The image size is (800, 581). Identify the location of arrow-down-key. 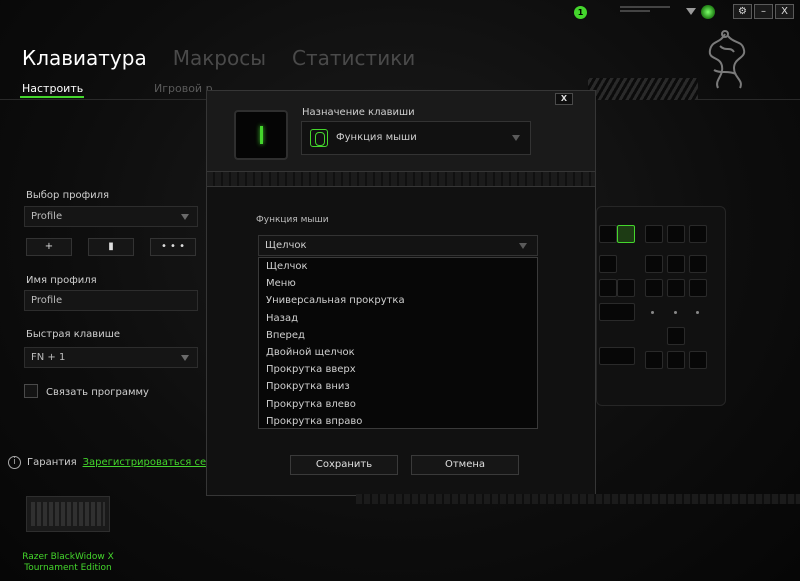
(676, 360).